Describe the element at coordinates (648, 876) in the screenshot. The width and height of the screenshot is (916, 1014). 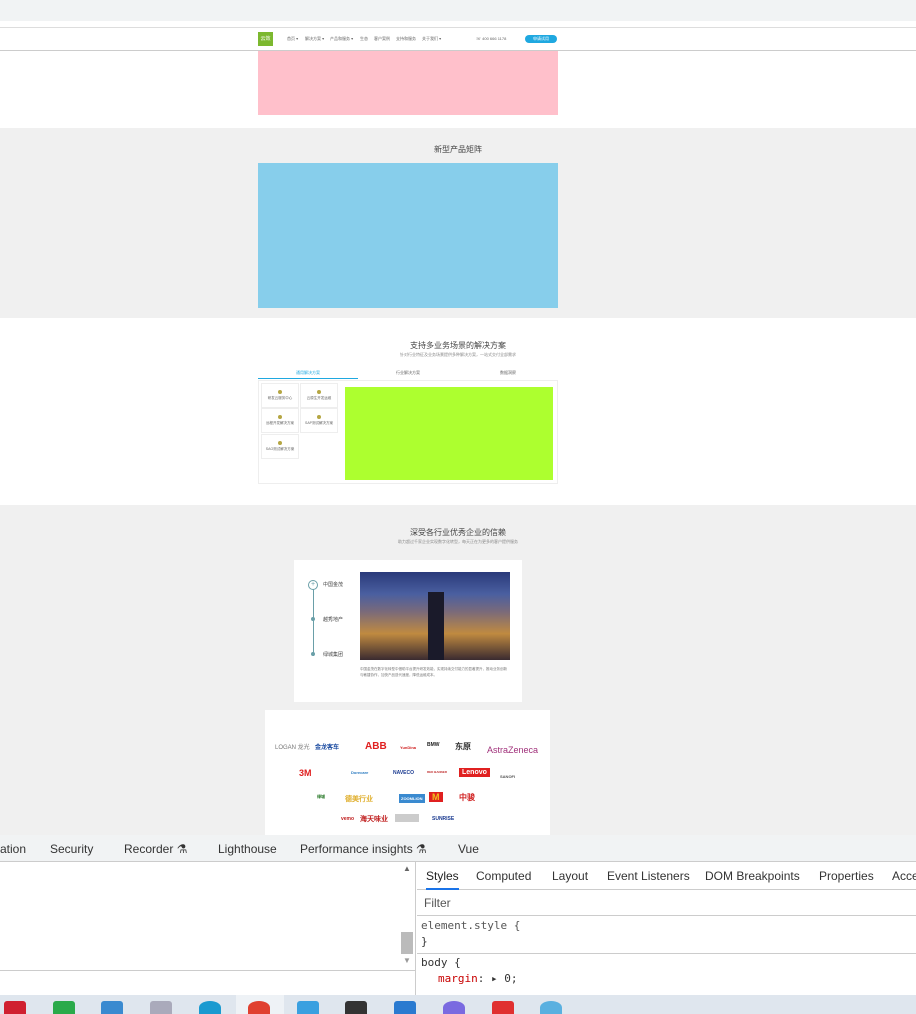
I see `tab-event-listeners: Event Listeners` at that location.